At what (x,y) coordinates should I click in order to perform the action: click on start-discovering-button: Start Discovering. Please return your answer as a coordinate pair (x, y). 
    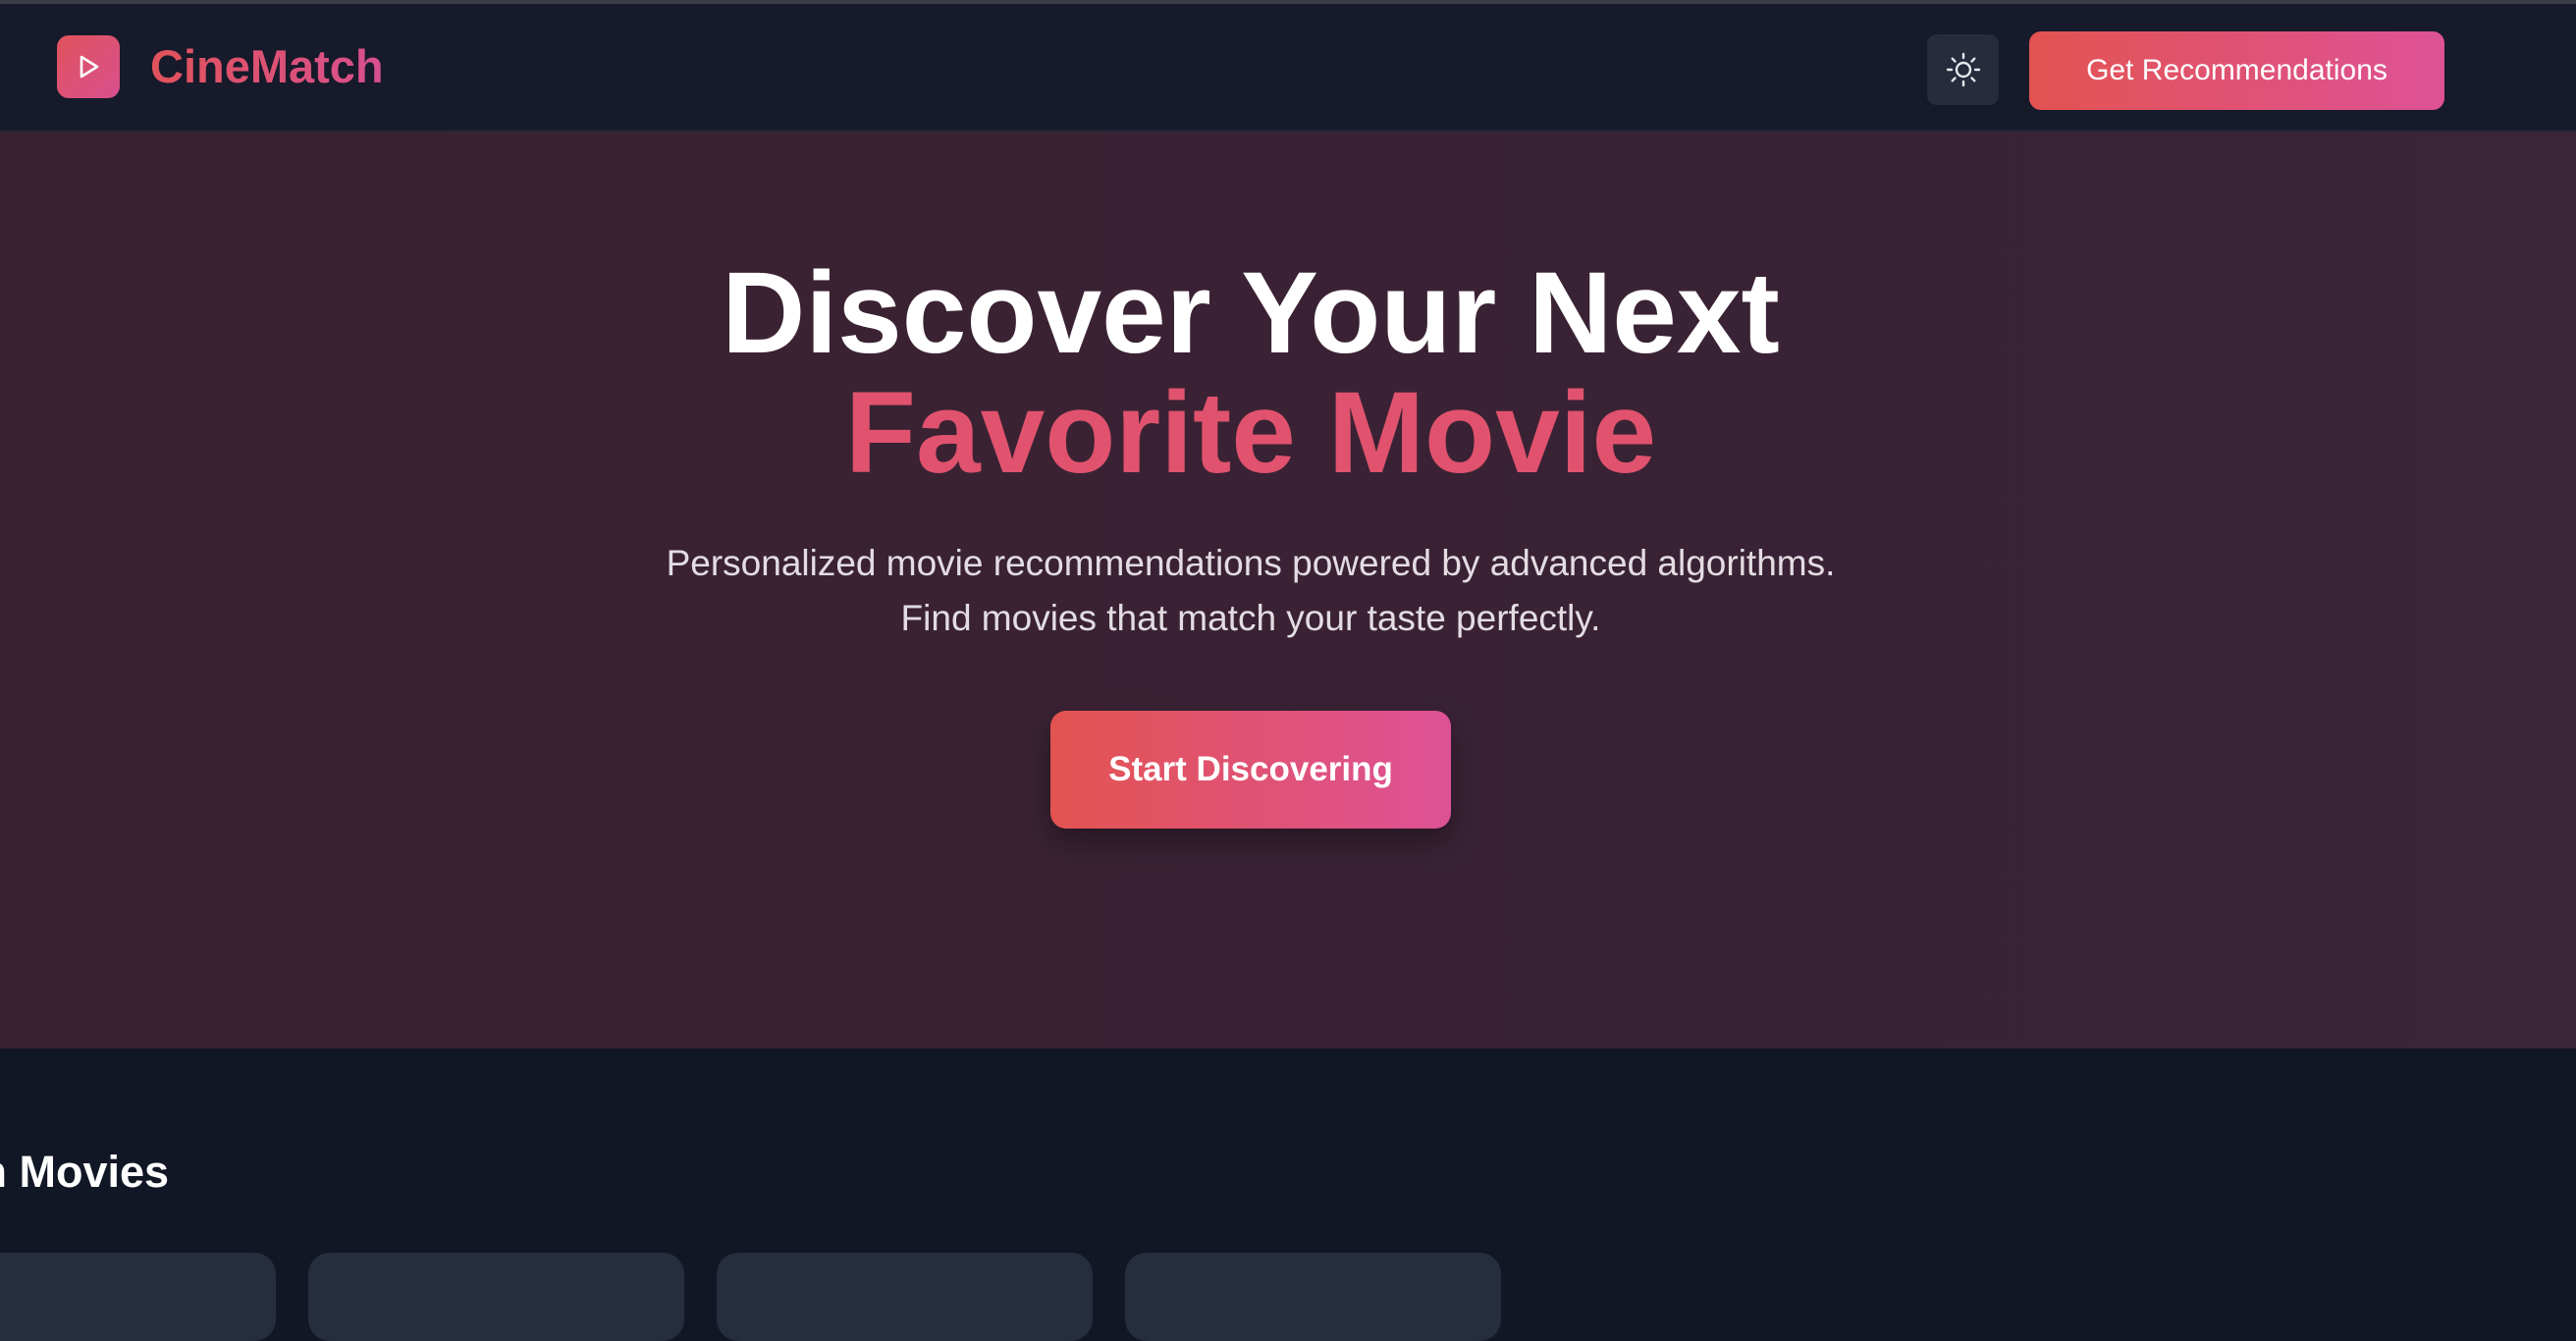
    Looking at the image, I should click on (1250, 770).